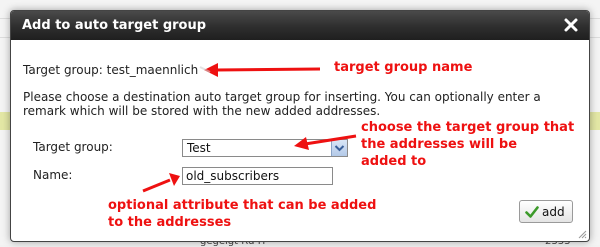 This screenshot has width=600, height=247. Describe the element at coordinates (114, 25) in the screenshot. I see `dialog-title: Add to auto target group` at that location.